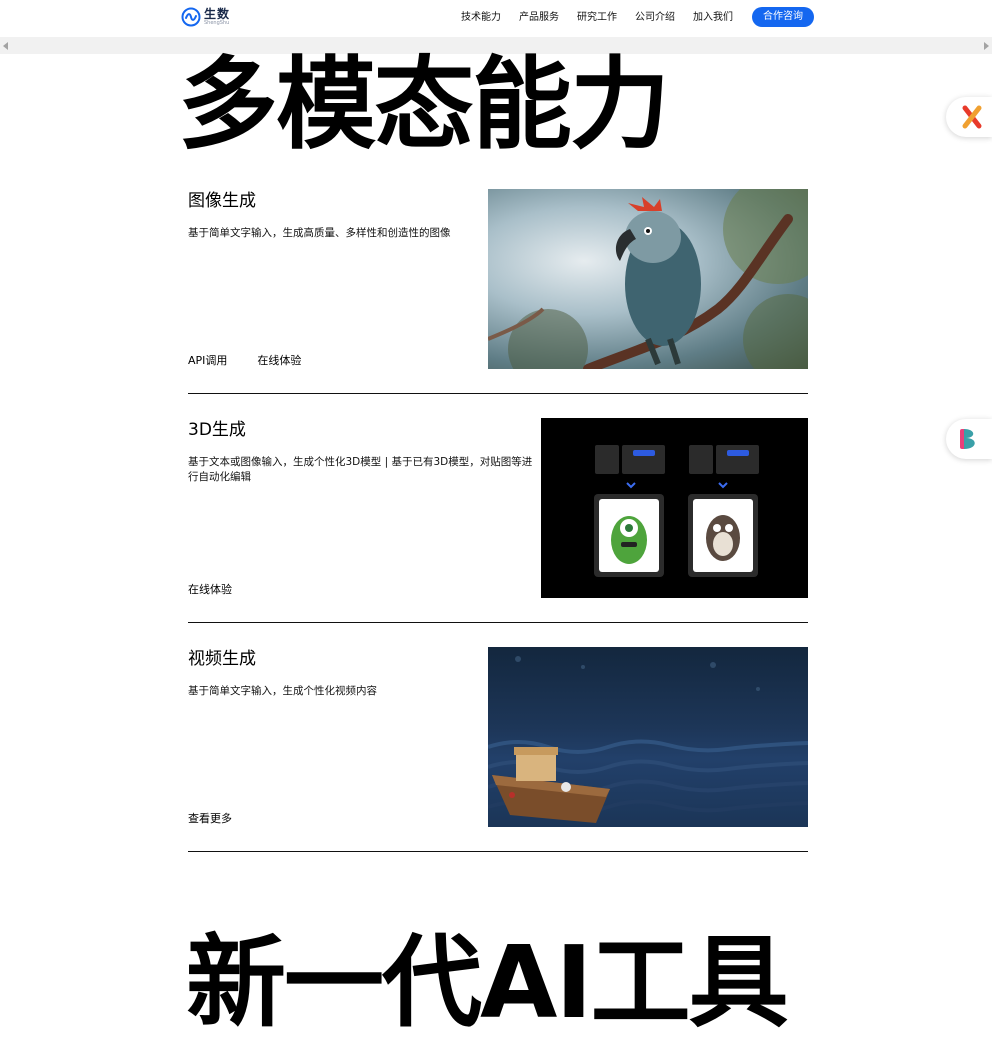 The width and height of the screenshot is (992, 1038). Describe the element at coordinates (210, 819) in the screenshot. I see `view-more-link: 查看更多` at that location.